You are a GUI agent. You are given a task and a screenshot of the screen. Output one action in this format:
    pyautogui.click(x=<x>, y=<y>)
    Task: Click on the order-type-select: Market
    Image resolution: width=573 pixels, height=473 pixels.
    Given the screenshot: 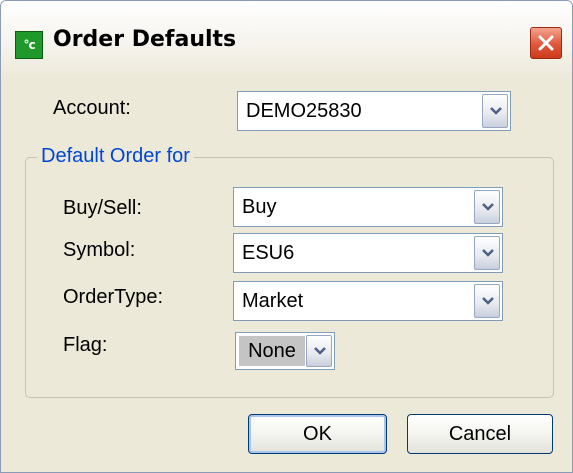 What is the action you would take?
    pyautogui.click(x=368, y=301)
    